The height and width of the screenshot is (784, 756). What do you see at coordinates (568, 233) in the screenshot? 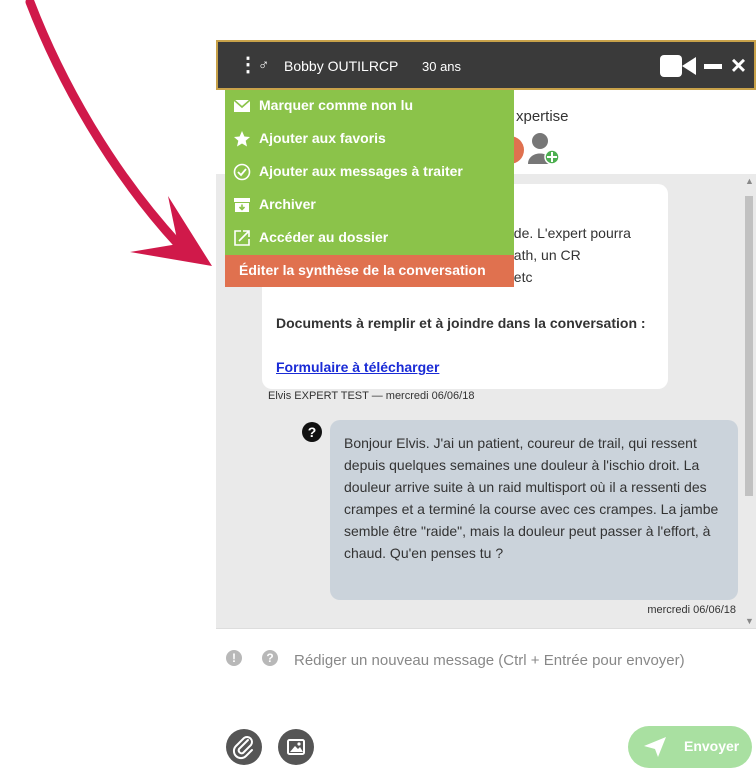
I see `card-text-line: nde. L'expert pourra` at bounding box center [568, 233].